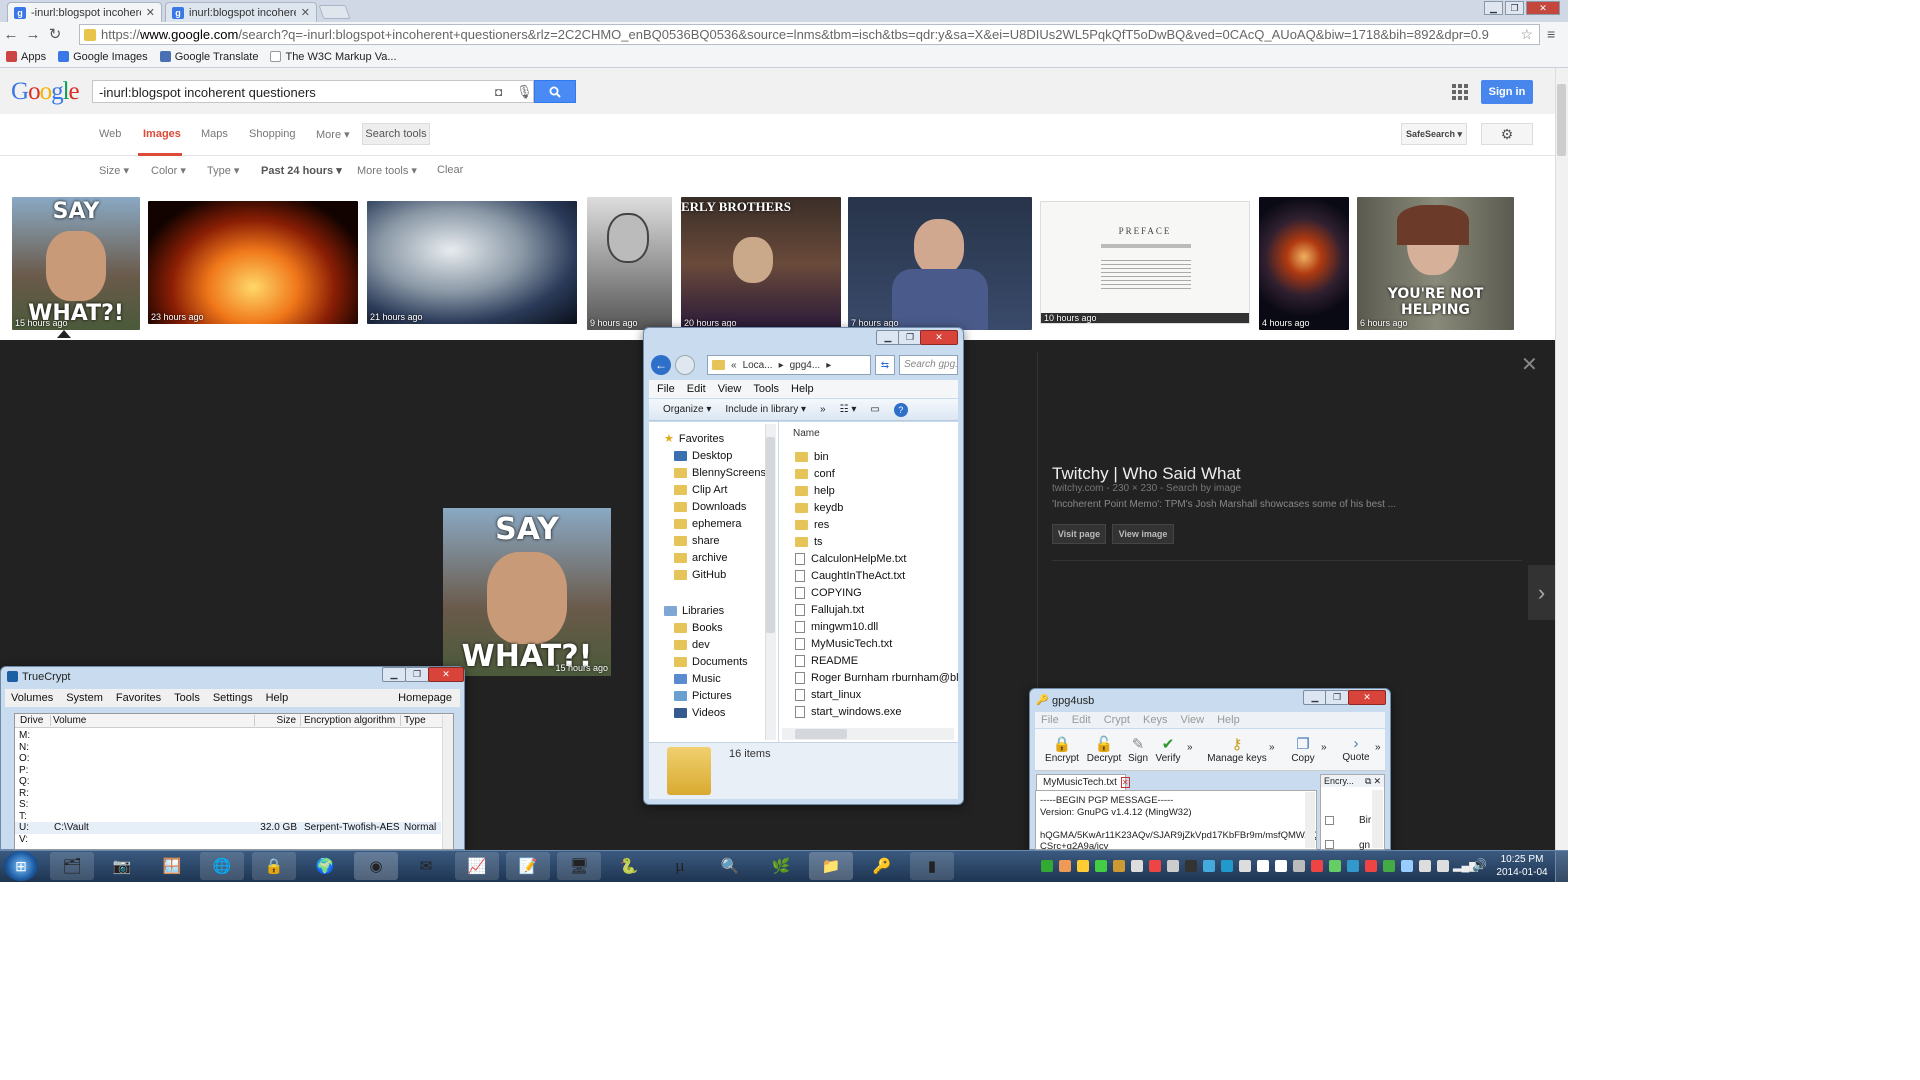  I want to click on safesearch-button: SafeSearch ▾, so click(1434, 134).